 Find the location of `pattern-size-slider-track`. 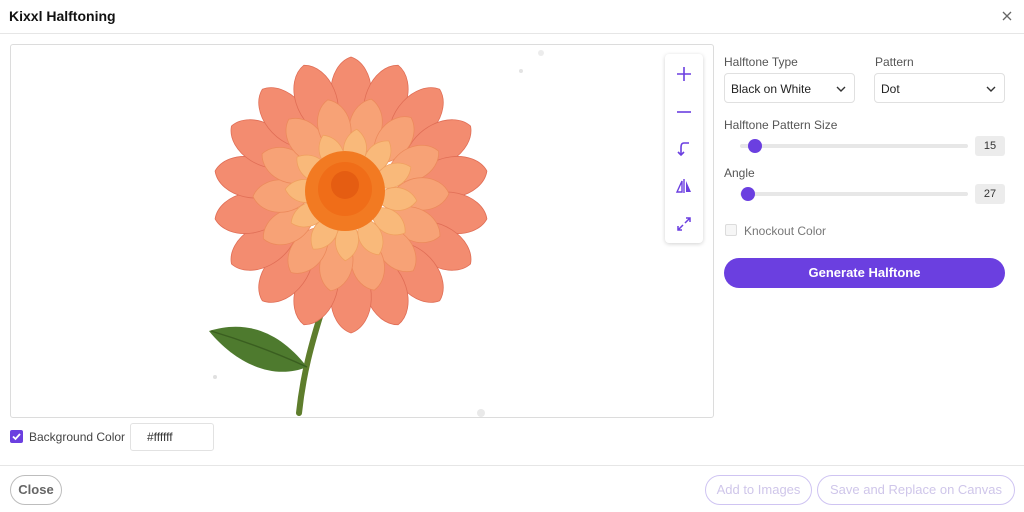

pattern-size-slider-track is located at coordinates (854, 146).